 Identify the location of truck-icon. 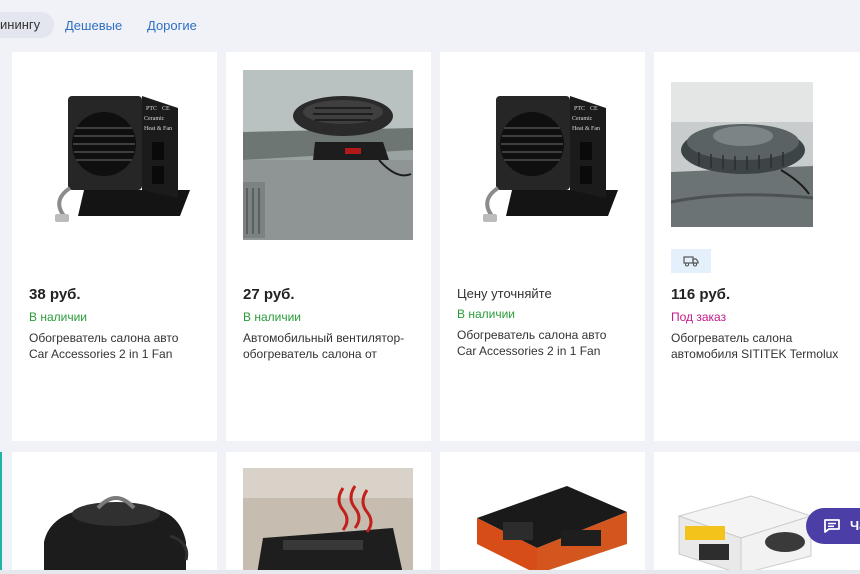
(691, 261).